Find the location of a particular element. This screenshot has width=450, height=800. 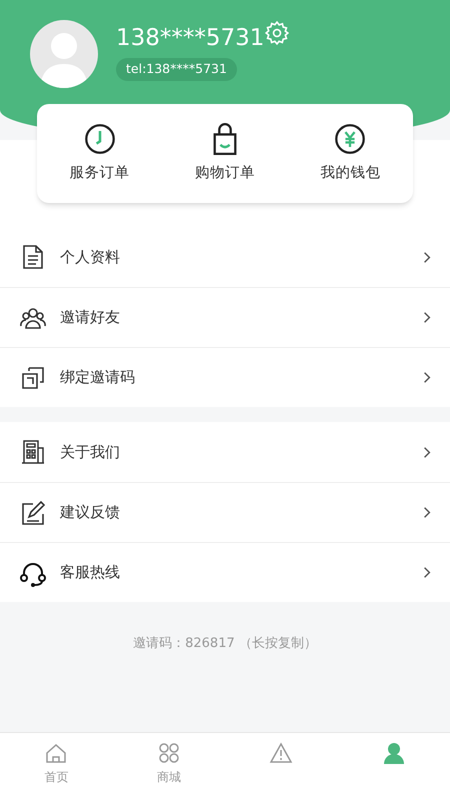

menu-item: 邀请好友 is located at coordinates (225, 317).